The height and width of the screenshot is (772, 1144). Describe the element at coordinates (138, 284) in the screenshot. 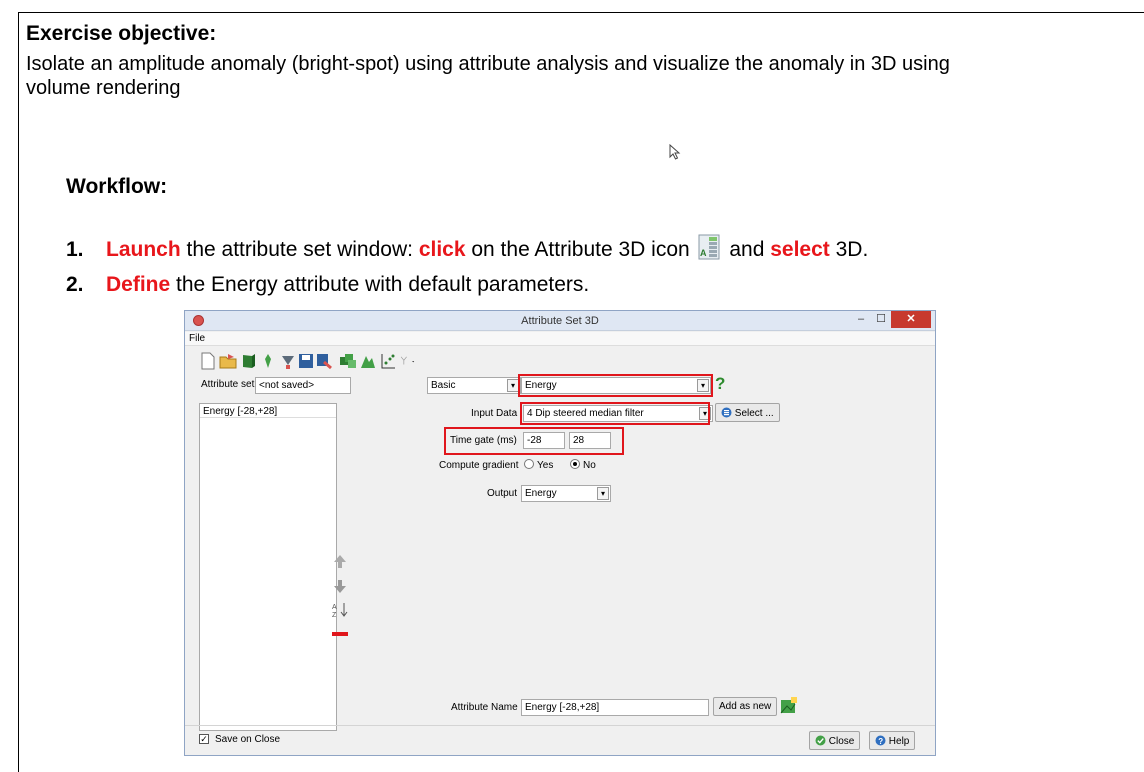

I see `keyword-define: Define` at that location.